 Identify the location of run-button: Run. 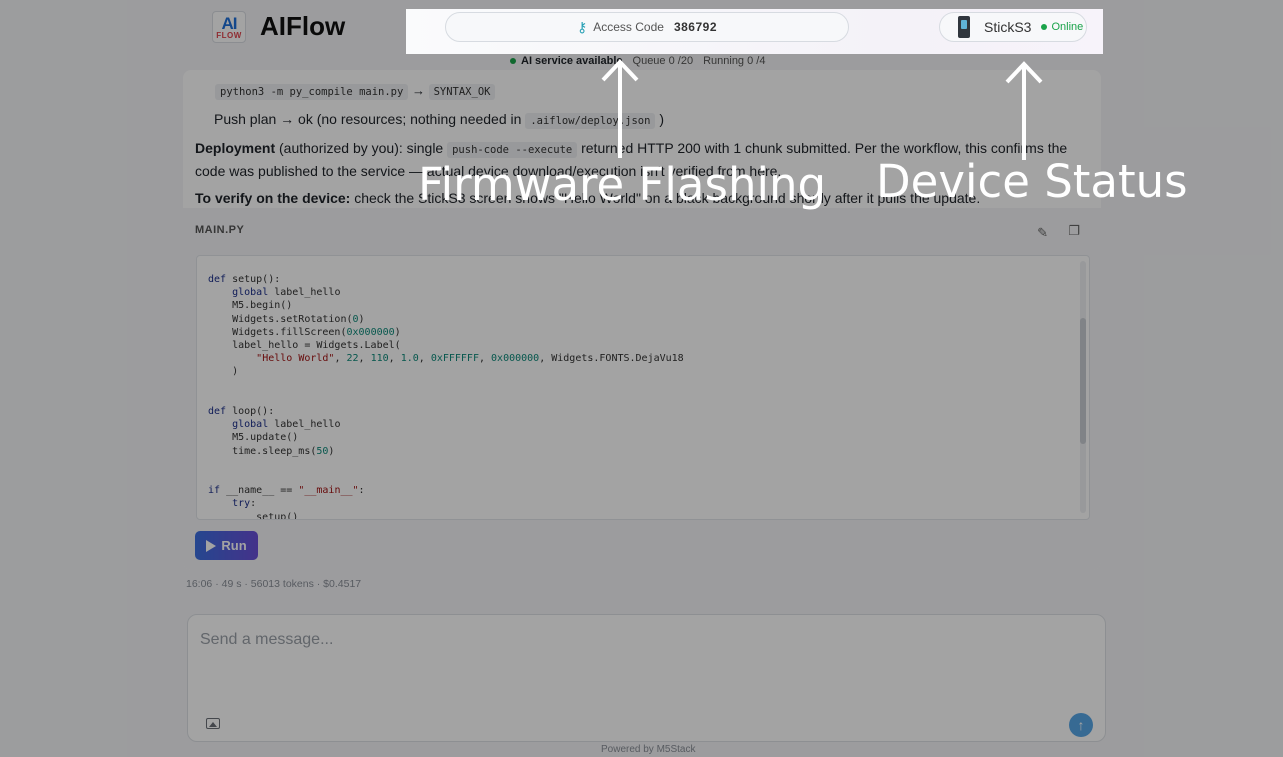
(226, 545).